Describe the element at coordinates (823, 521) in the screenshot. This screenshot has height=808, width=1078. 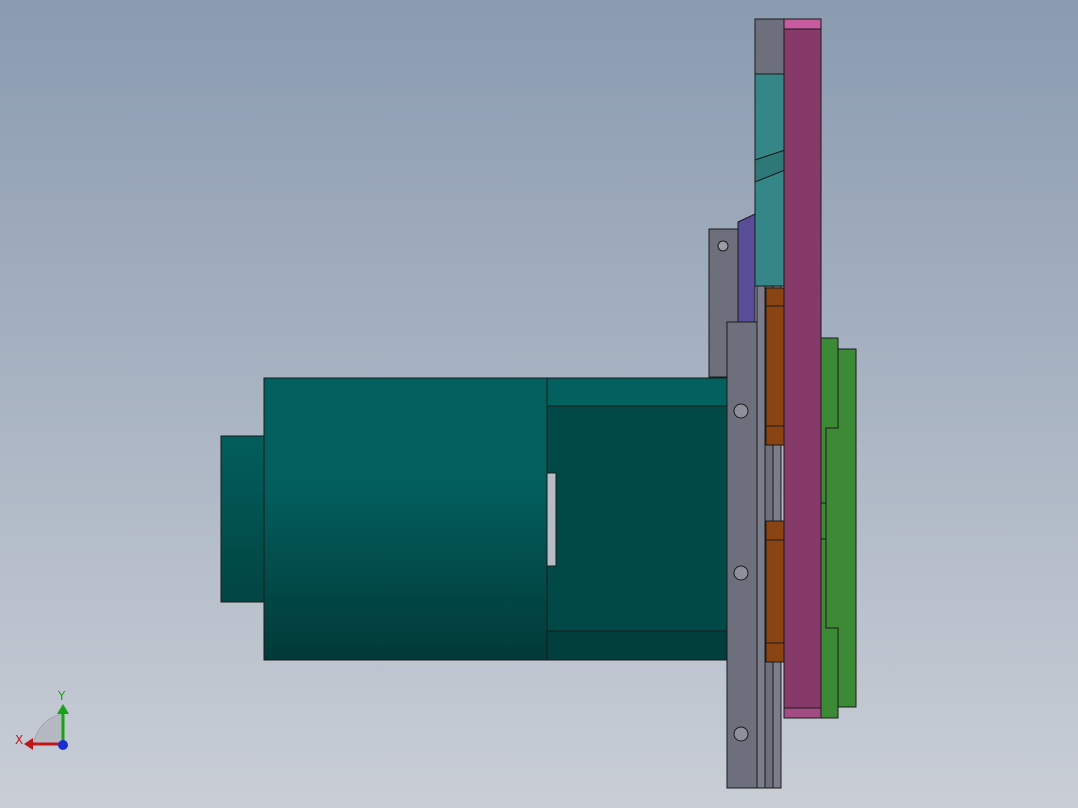
I see `green-plate-notch` at that location.